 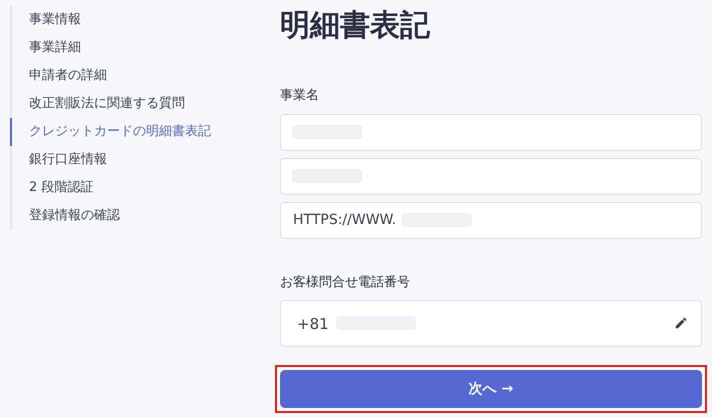 What do you see at coordinates (145, 216) in the screenshot?
I see `sidebar-item: 登録情報の確認` at bounding box center [145, 216].